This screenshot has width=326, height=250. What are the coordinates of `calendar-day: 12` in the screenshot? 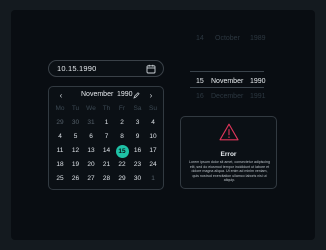 It's located at (76, 151).